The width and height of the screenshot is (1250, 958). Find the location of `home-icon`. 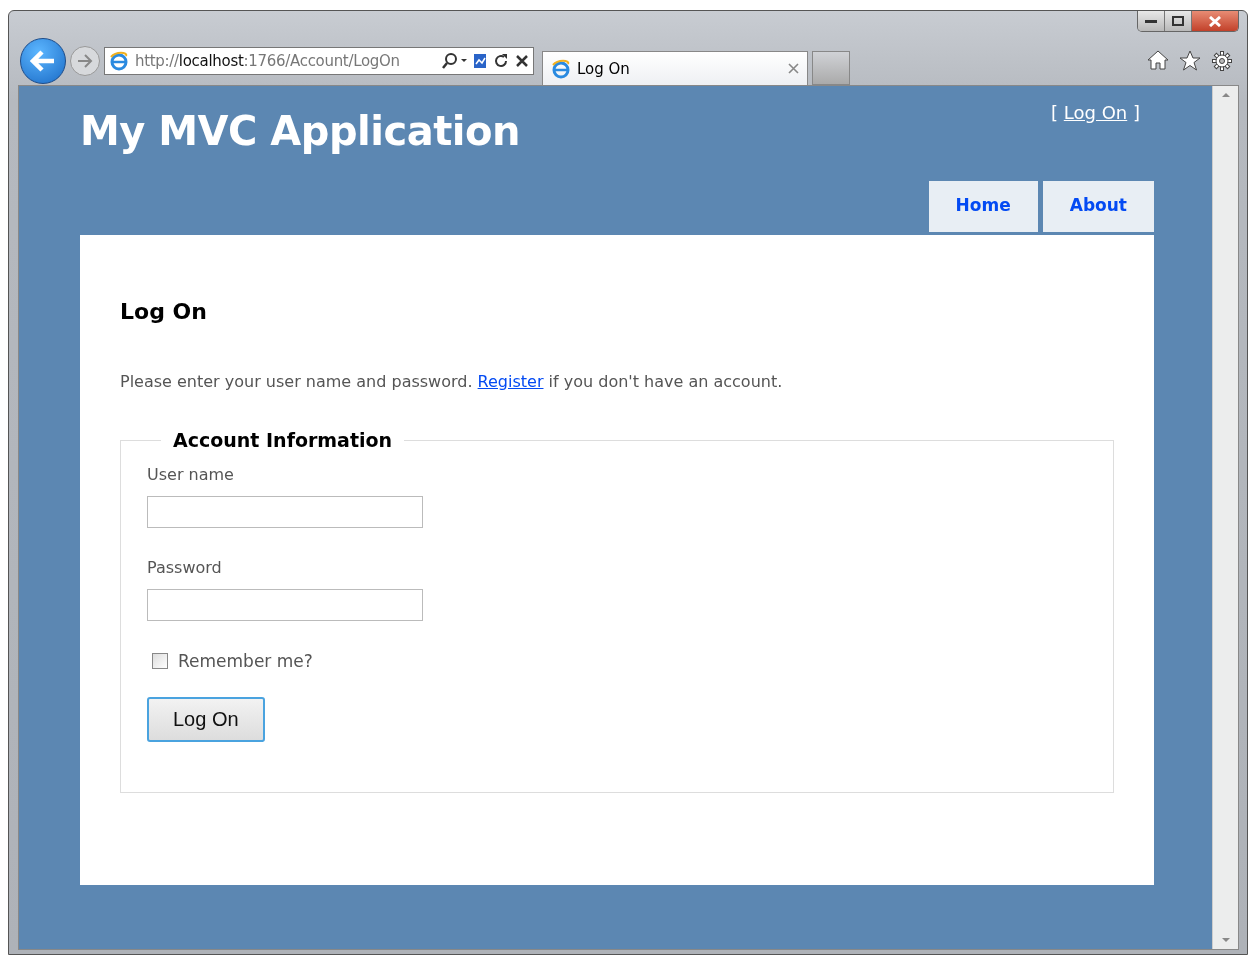

home-icon is located at coordinates (1158, 60).